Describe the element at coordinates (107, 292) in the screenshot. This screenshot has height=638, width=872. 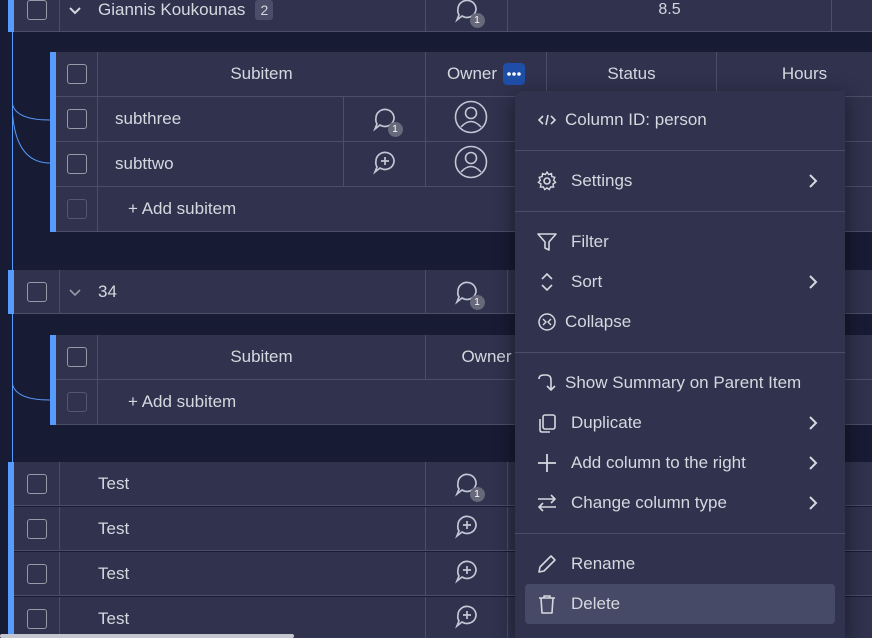
I see `item-name: 34` at that location.